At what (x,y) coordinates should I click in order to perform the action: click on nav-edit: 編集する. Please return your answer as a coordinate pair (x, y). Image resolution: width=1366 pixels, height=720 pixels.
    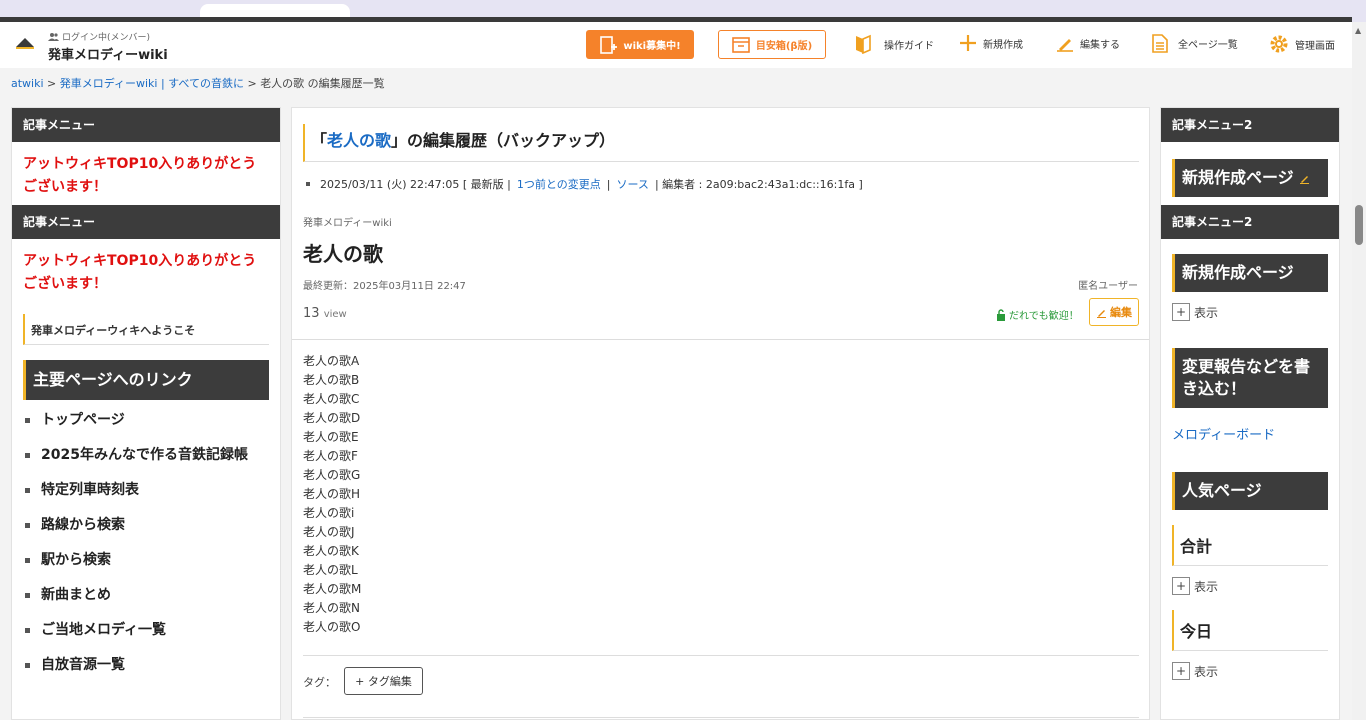
    Looking at the image, I should click on (1088, 43).